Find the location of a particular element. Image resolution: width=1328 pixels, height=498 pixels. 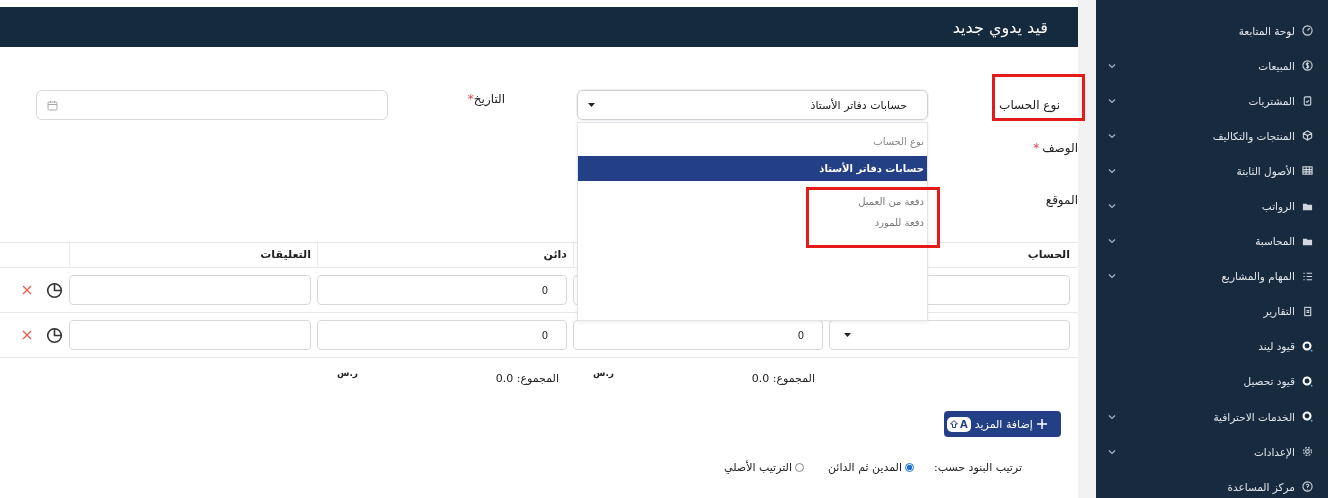

up-arrow-icon is located at coordinates (954, 424).